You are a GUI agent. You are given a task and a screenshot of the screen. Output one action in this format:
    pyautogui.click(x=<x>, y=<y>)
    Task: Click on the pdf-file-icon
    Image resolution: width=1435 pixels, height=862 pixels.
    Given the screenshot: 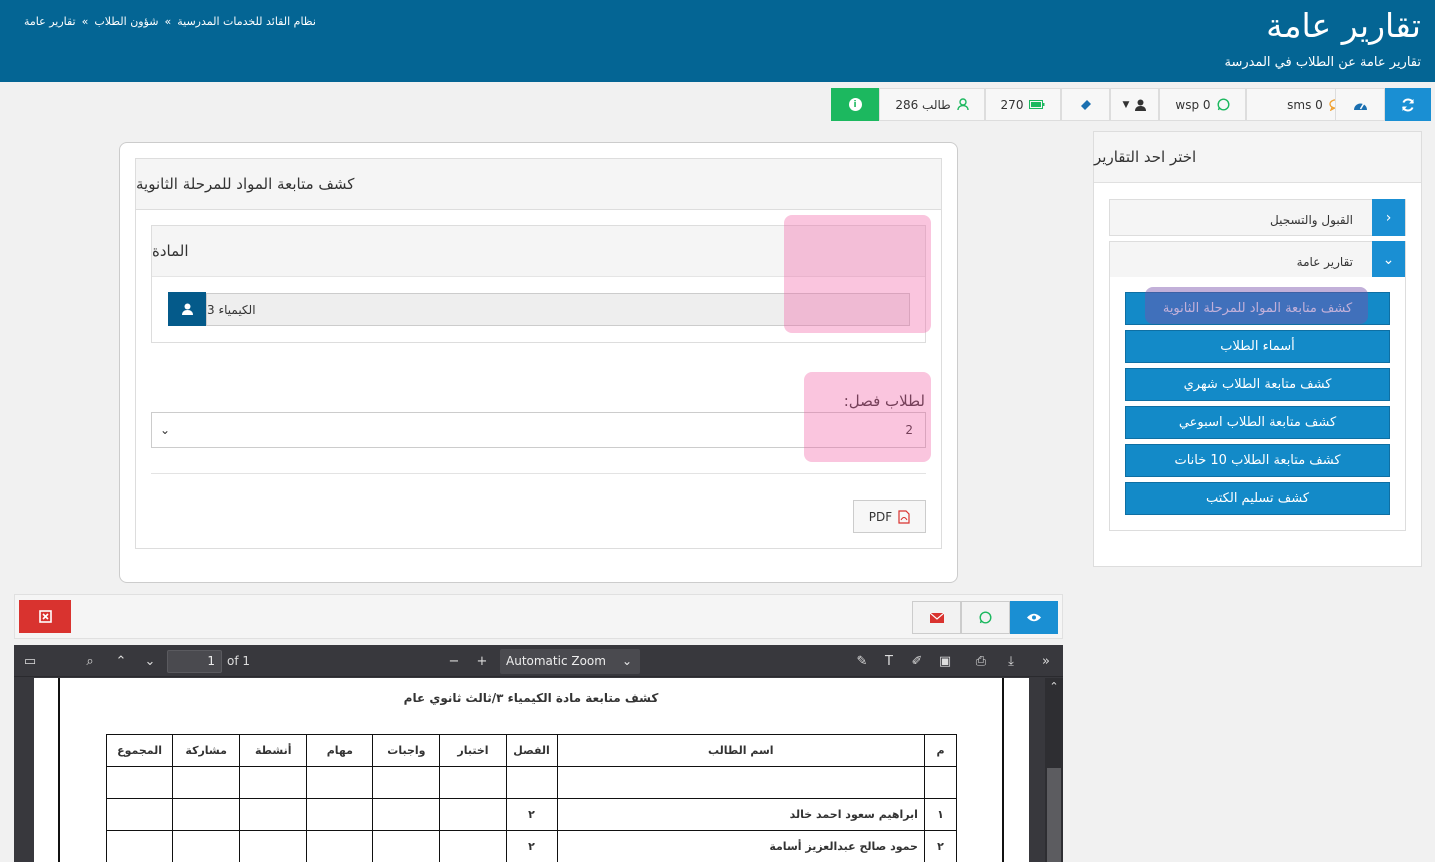 What is the action you would take?
    pyautogui.click(x=904, y=516)
    